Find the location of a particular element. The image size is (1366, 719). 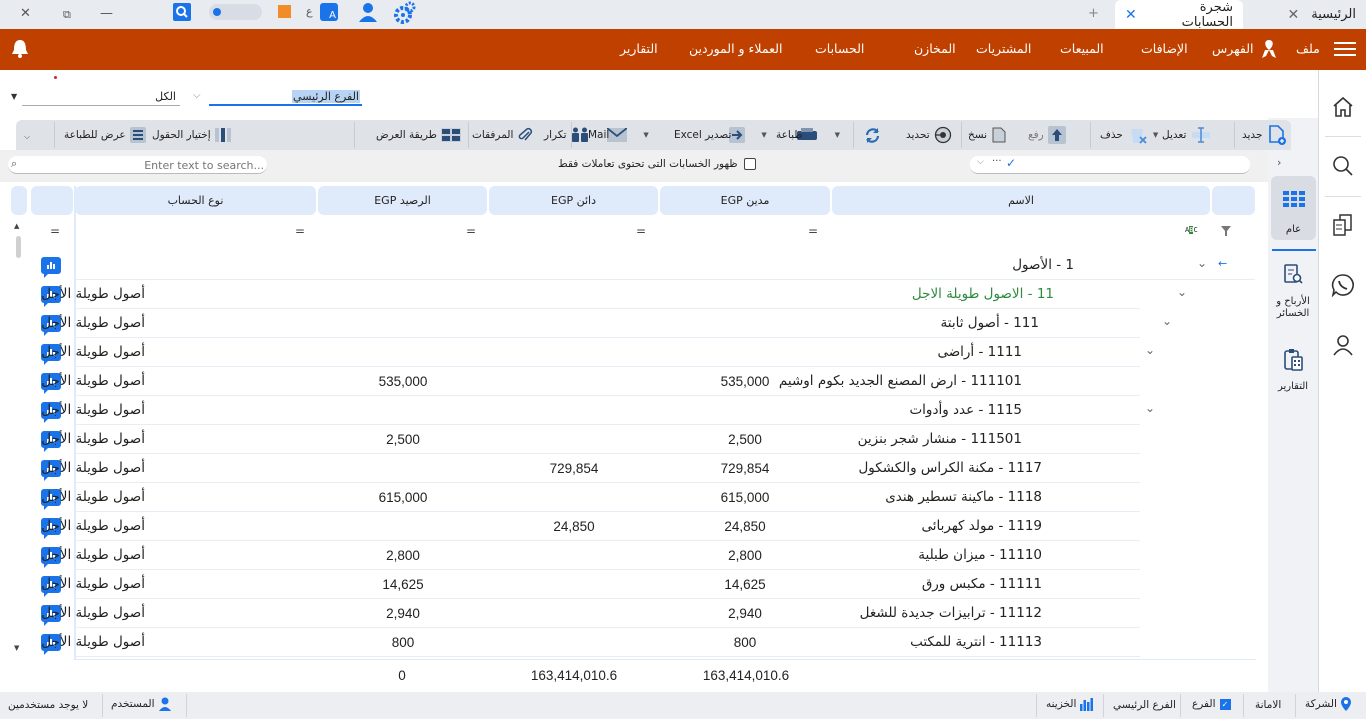

menu-reports: التقارير is located at coordinates (639, 48).